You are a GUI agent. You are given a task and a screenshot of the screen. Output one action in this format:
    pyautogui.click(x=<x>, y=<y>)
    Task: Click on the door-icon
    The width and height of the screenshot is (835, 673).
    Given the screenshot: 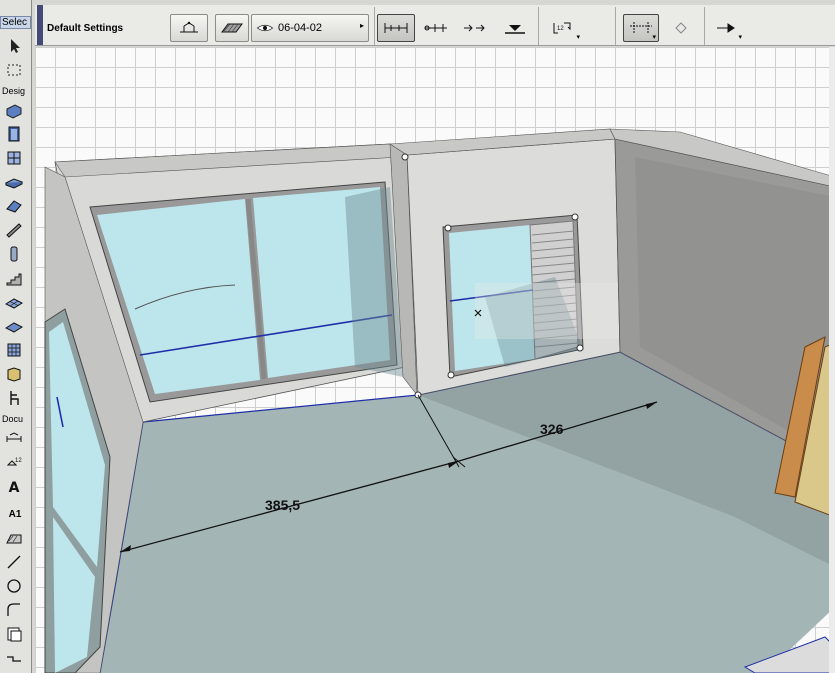 What is the action you would take?
    pyautogui.click(x=14, y=134)
    